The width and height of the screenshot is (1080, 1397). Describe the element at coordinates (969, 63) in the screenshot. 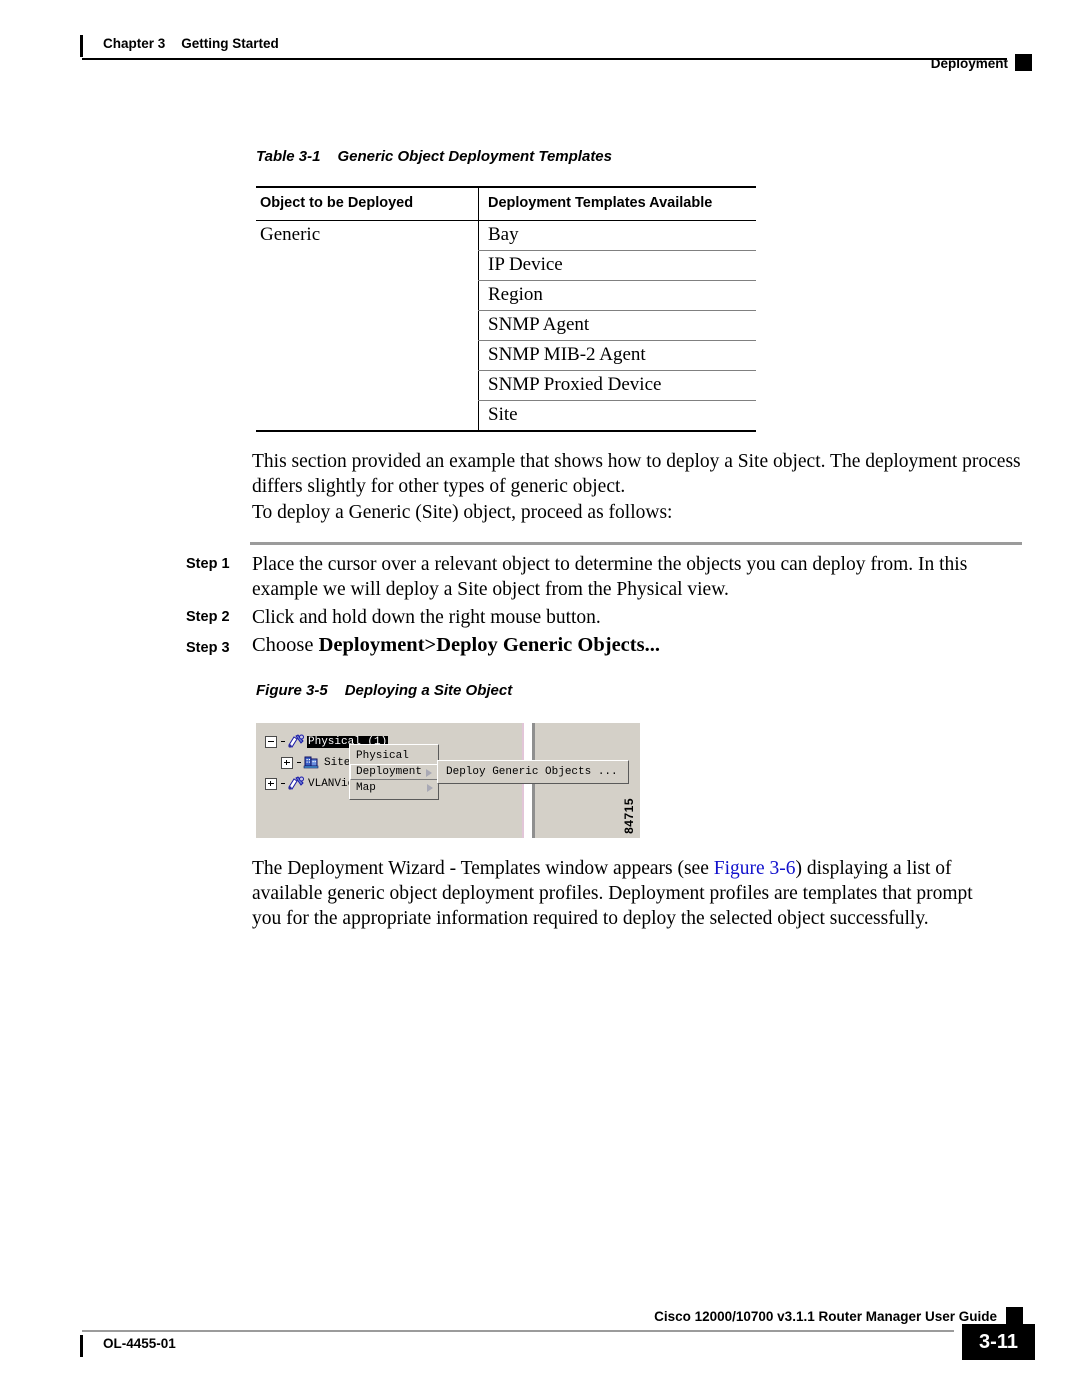

I see `header-running-head: Deployment` at that location.